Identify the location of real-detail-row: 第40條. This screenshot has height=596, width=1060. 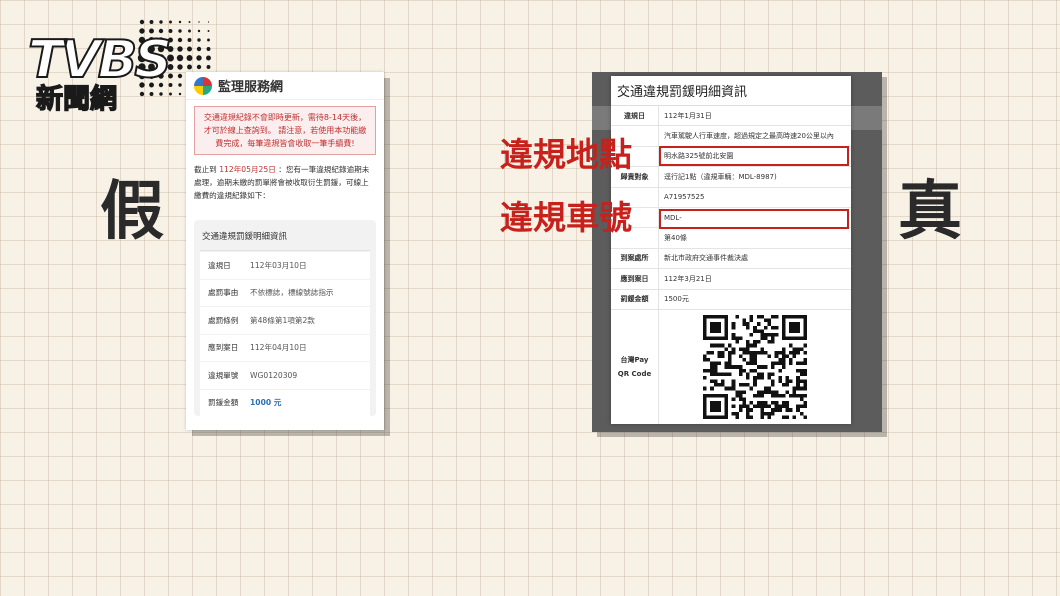
(731, 238).